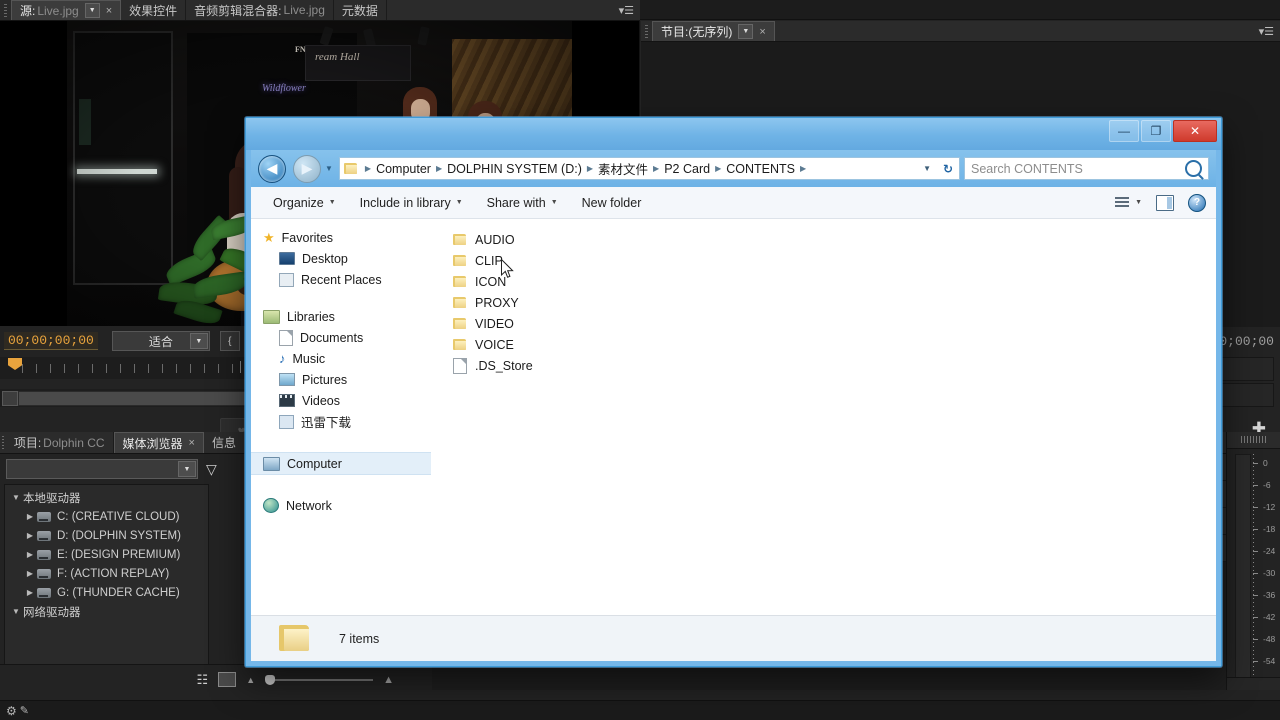 The width and height of the screenshot is (1280, 720). Describe the element at coordinates (347, 258) in the screenshot. I see `nav-item-desktop: Desktop` at that location.